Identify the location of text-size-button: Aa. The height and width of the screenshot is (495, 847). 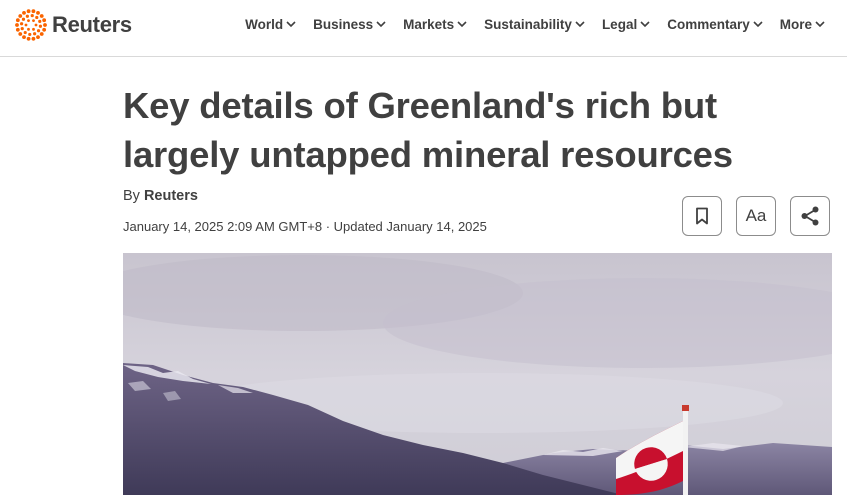
(756, 216).